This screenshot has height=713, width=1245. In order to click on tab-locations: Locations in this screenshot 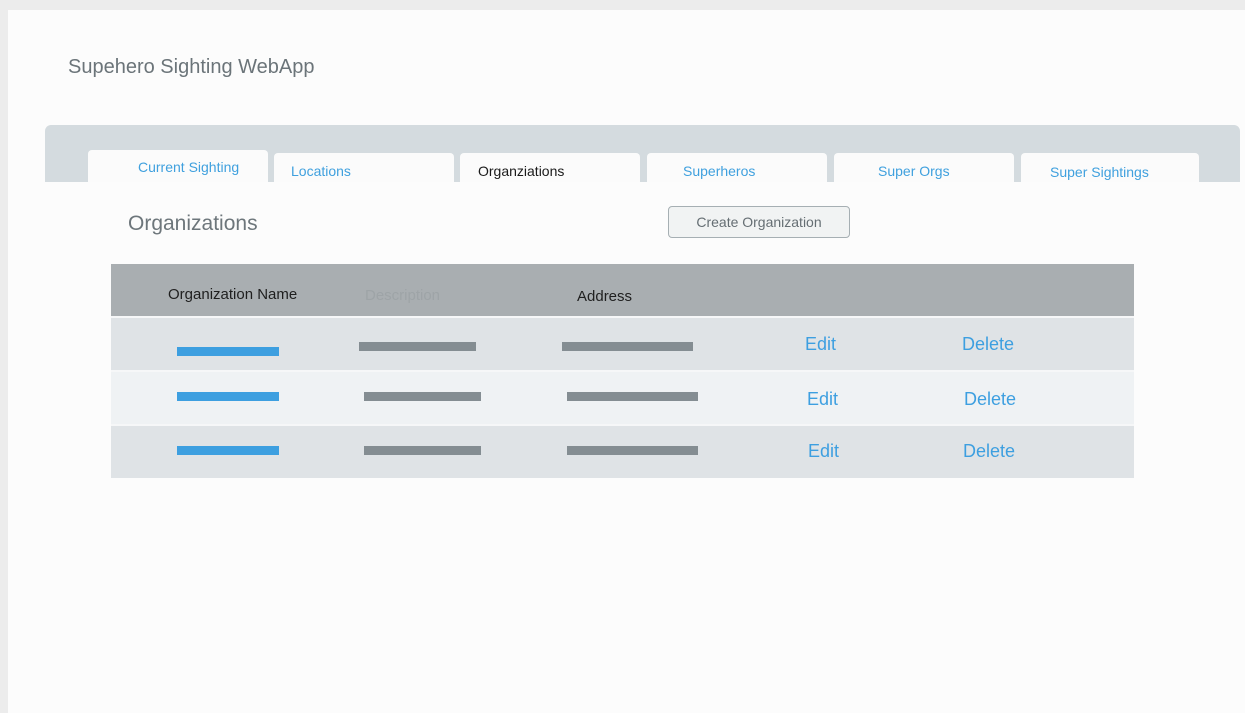, I will do `click(364, 167)`.